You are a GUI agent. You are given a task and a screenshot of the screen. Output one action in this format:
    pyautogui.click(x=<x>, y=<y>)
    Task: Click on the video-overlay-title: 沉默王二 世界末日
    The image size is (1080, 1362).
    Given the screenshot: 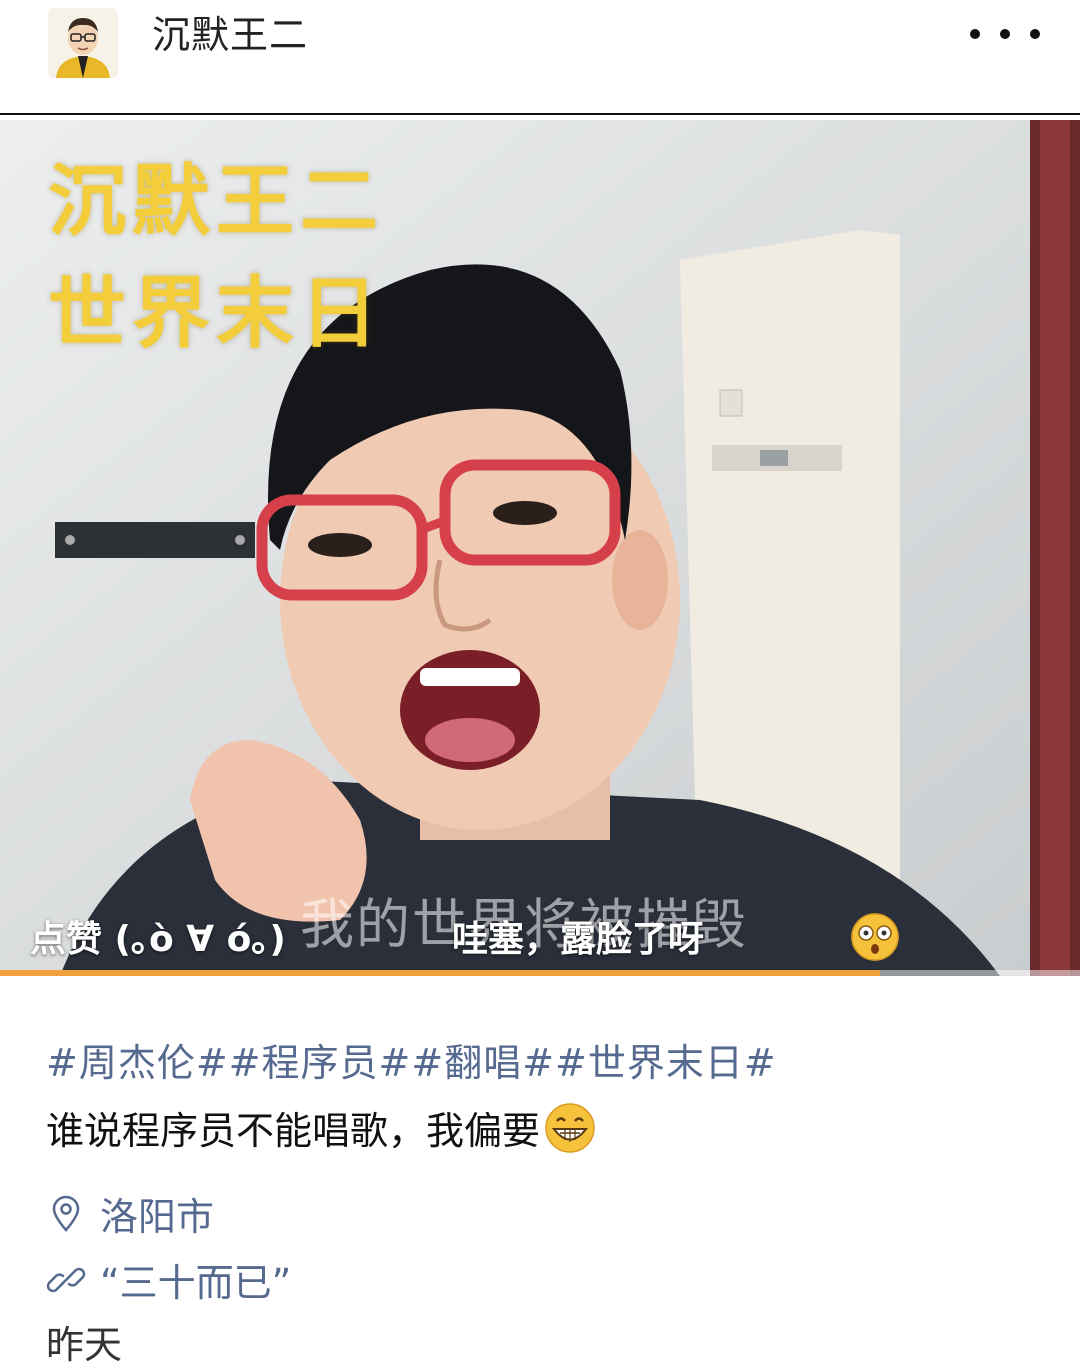 What is the action you would take?
    pyautogui.click(x=216, y=258)
    